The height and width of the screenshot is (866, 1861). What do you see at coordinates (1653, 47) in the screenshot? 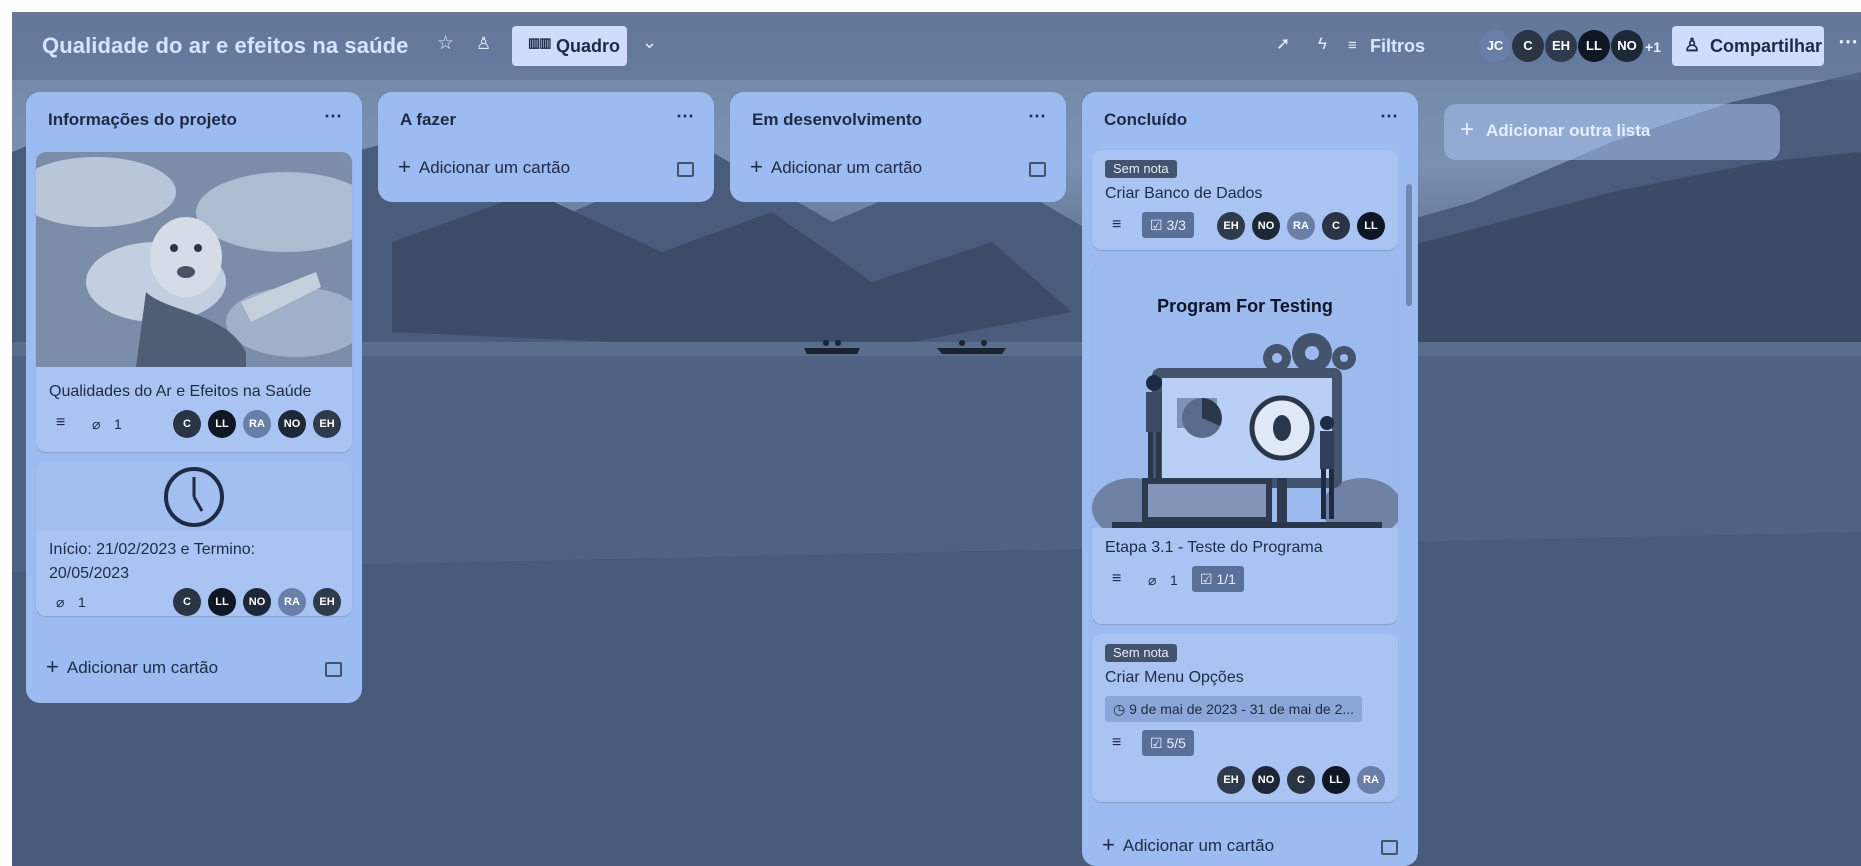
I see `extra-members-count: +1` at bounding box center [1653, 47].